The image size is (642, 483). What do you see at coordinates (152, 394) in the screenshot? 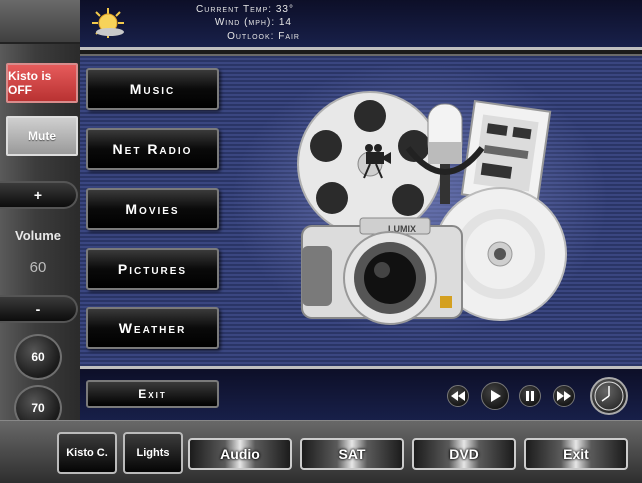
I see `menu-exit-button: Exit` at bounding box center [152, 394].